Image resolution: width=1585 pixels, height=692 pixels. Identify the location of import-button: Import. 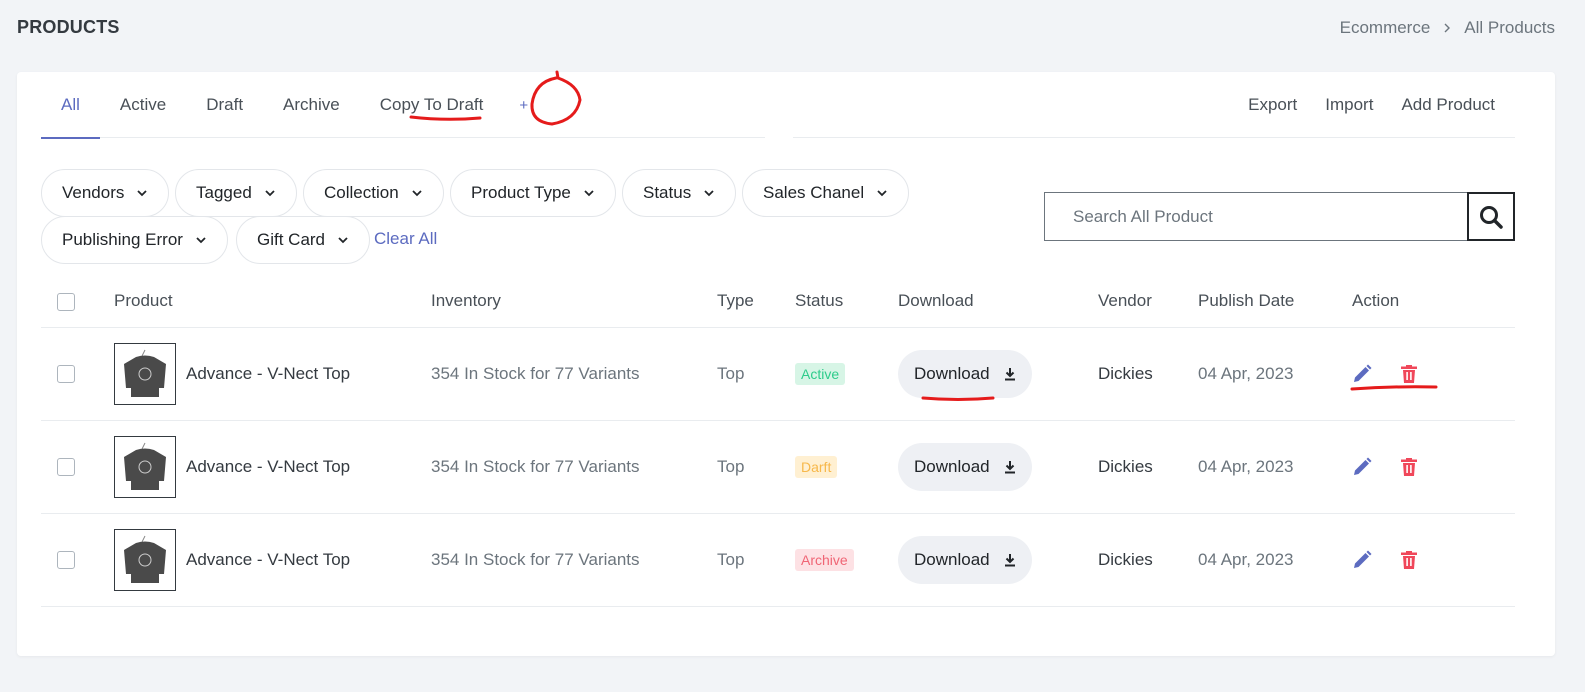
(1349, 105).